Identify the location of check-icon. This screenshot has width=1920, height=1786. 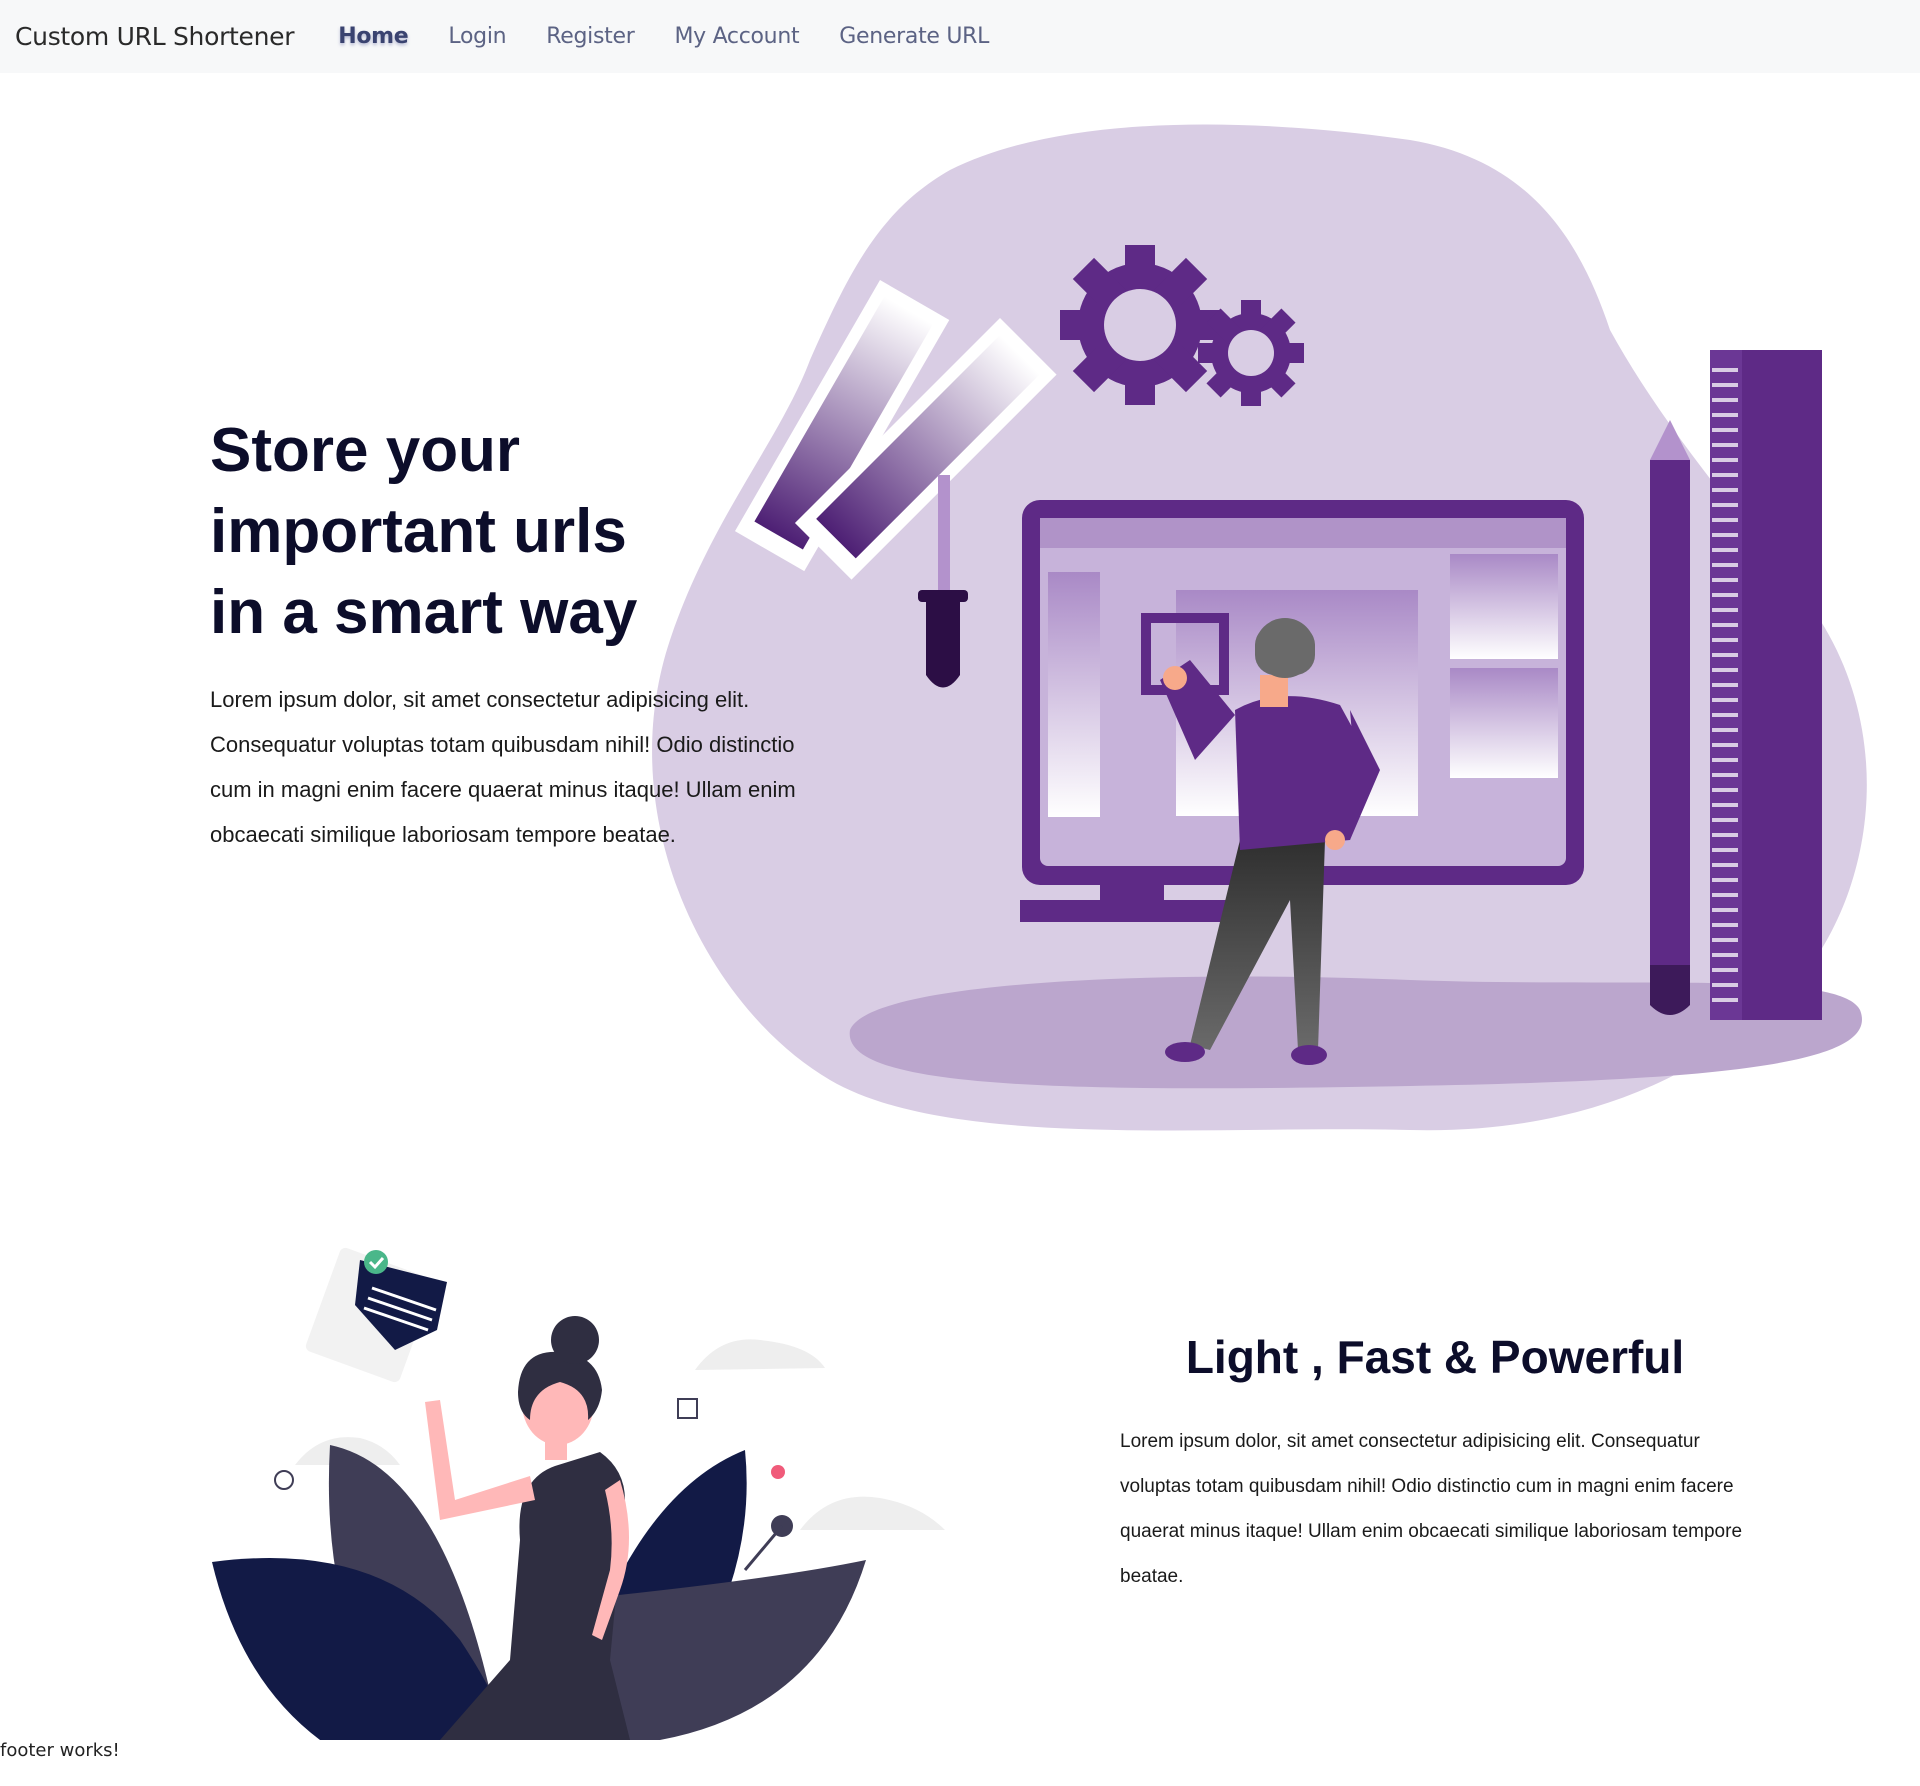
(376, 1262).